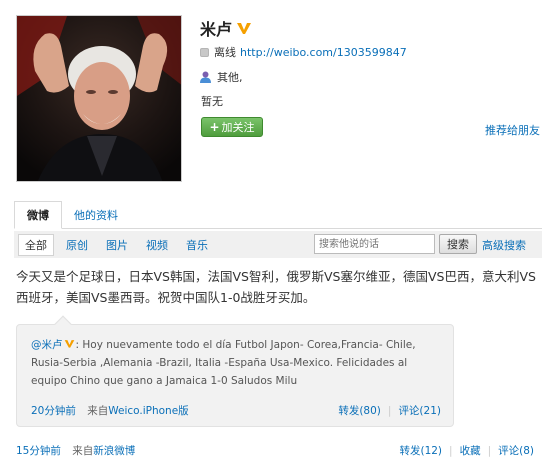 The height and width of the screenshot is (463, 550). What do you see at coordinates (512, 130) in the screenshot?
I see `recommend-to-friends-link: 推荐给朋友` at bounding box center [512, 130].